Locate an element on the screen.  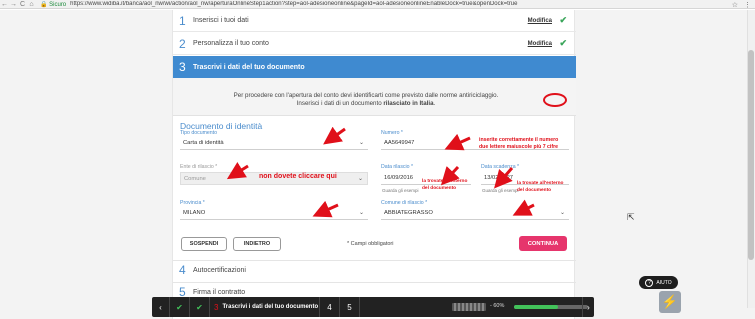
annotation-arrows is located at coordinates (380, 172).